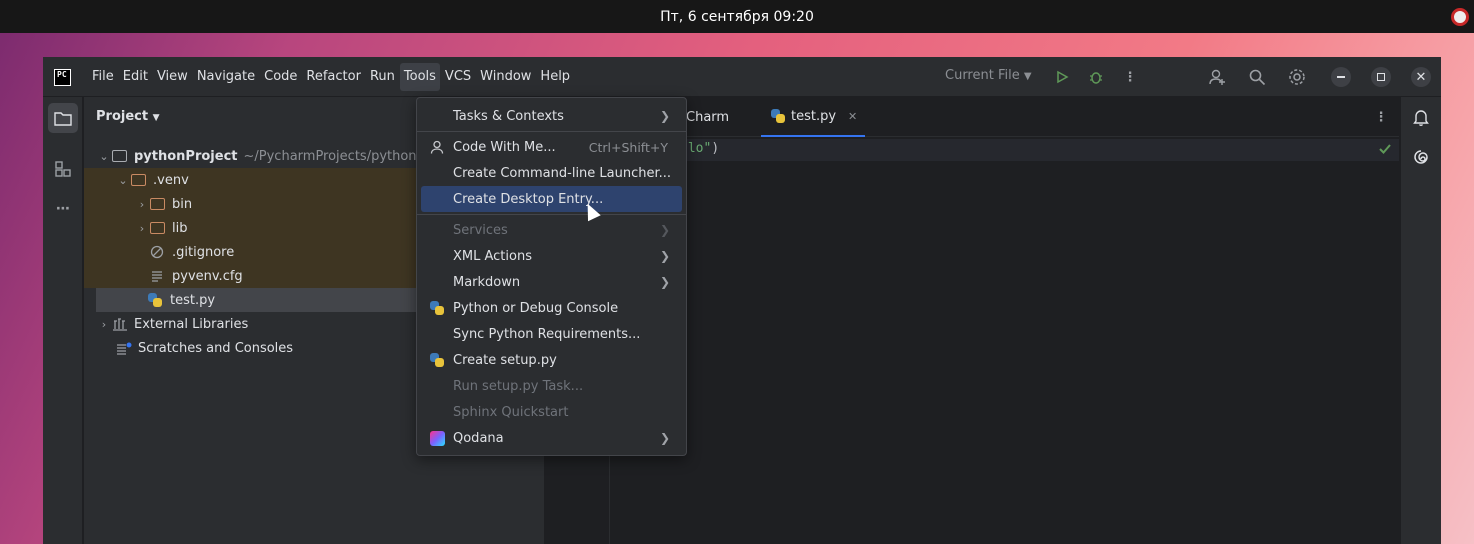 The image size is (1474, 544). Describe the element at coordinates (551, 438) in the screenshot. I see `menu-item-qodana: Qodana ❯` at that location.